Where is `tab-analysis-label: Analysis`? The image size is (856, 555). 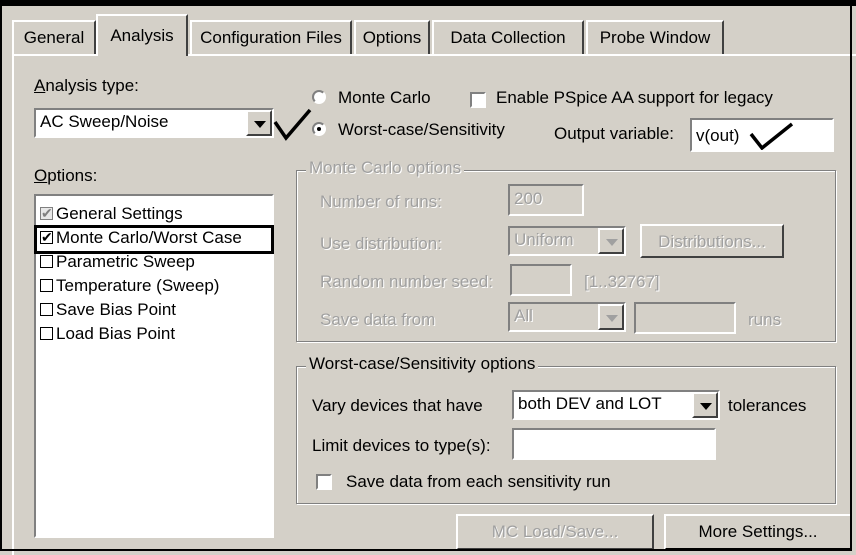 tab-analysis-label: Analysis is located at coordinates (142, 35).